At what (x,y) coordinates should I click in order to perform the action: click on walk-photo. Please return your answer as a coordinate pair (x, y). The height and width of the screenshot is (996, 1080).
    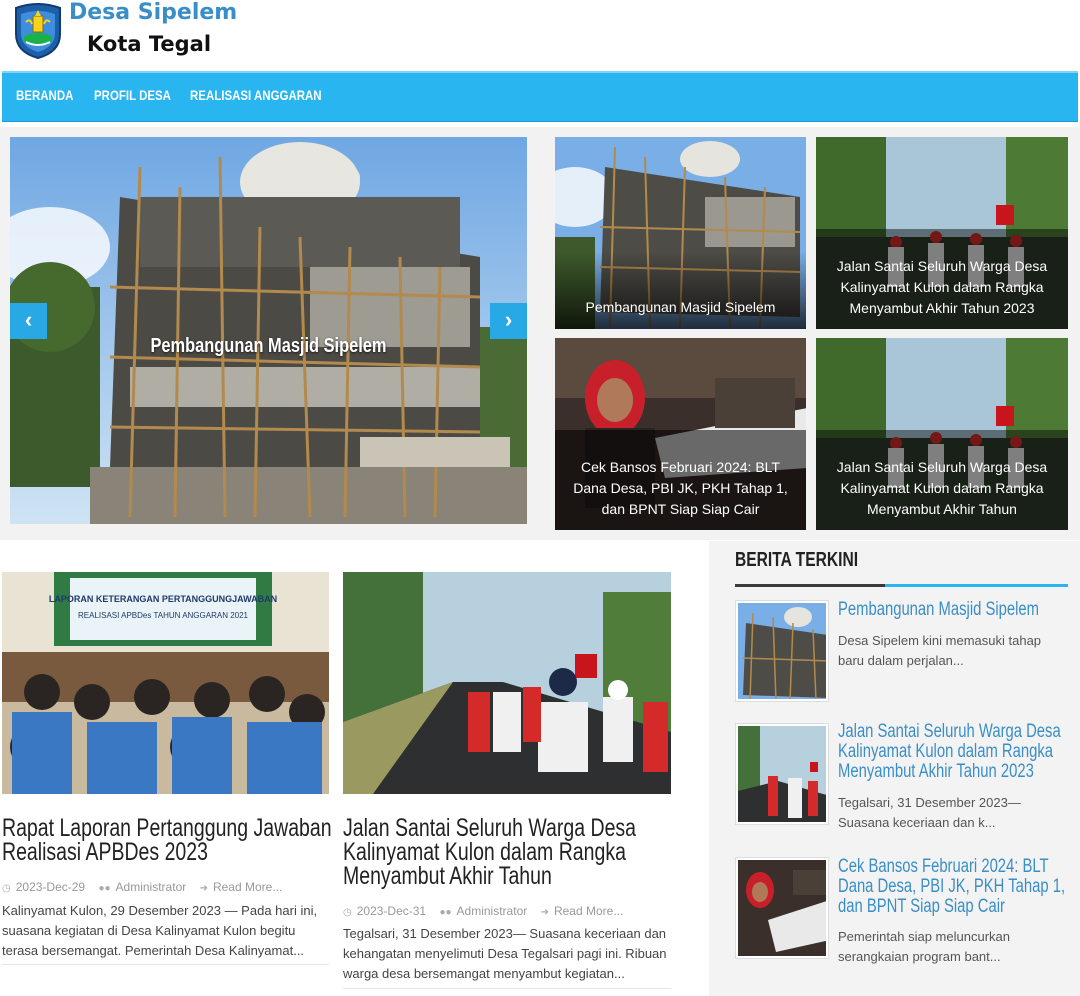
    Looking at the image, I should click on (507, 683).